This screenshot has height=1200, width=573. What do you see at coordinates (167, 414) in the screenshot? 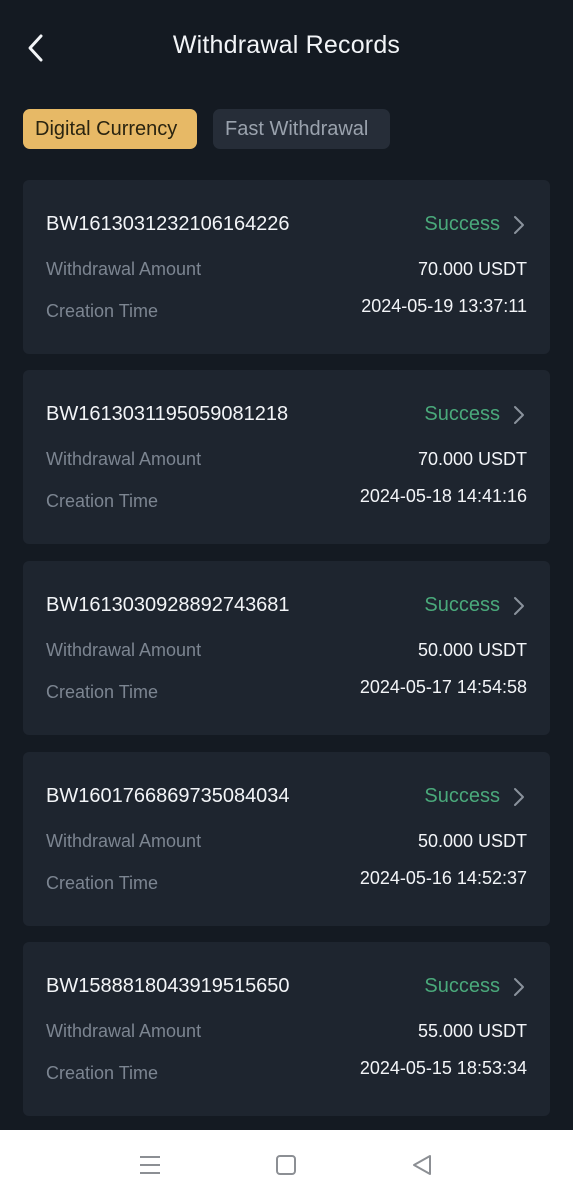
I see `order-id: BW1613031195059081218` at bounding box center [167, 414].